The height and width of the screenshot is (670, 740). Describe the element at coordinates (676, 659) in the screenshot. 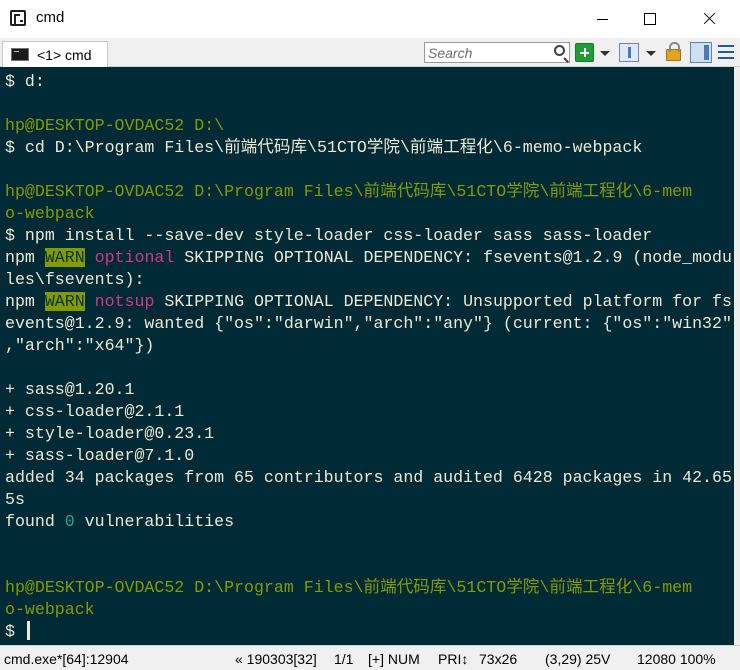

I see `status-zoom: 12080 100%` at that location.